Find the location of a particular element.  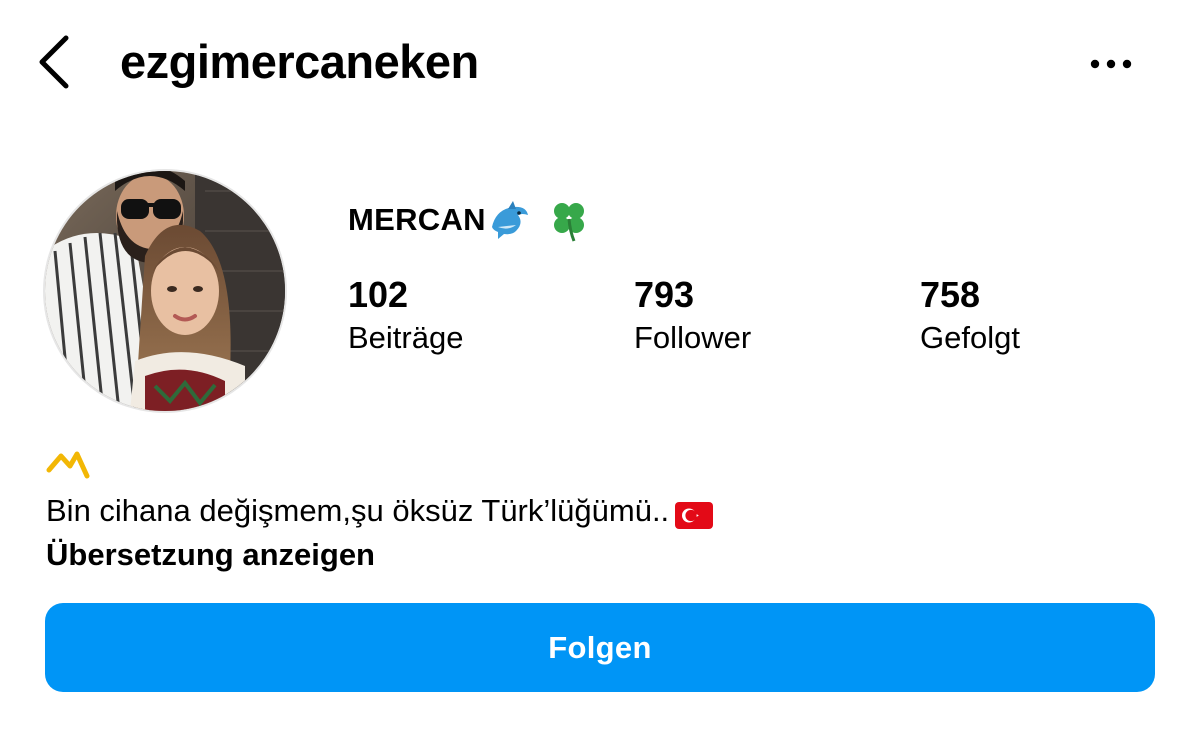

display-name-text: MERCAN is located at coordinates (417, 219).